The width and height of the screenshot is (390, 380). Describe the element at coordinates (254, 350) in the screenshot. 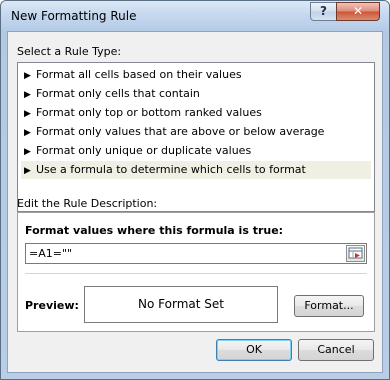

I see `ok-button: OK` at that location.